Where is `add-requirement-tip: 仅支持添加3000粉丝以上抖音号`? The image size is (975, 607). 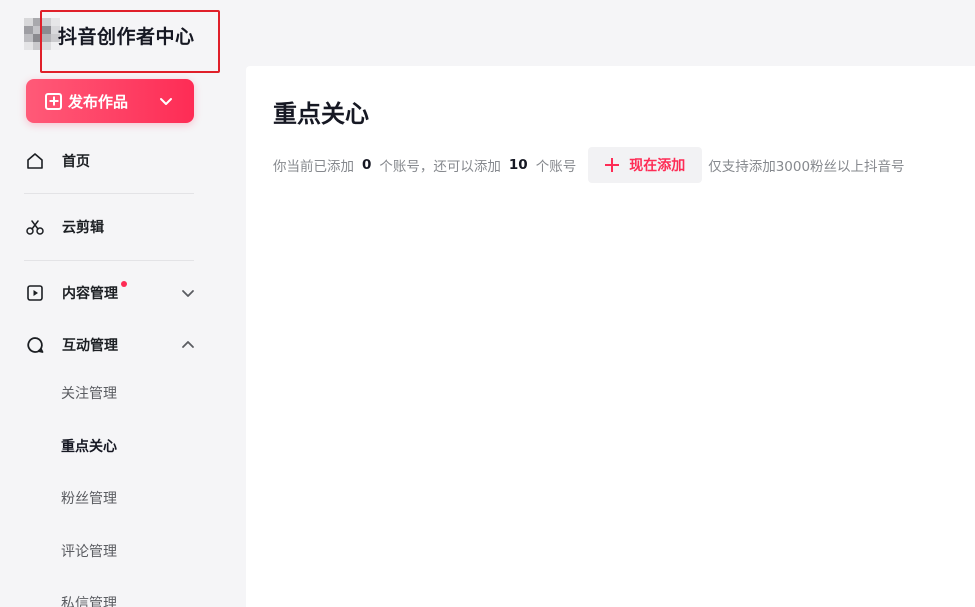
add-requirement-tip: 仅支持添加3000粉丝以上抖音号 is located at coordinates (806, 167).